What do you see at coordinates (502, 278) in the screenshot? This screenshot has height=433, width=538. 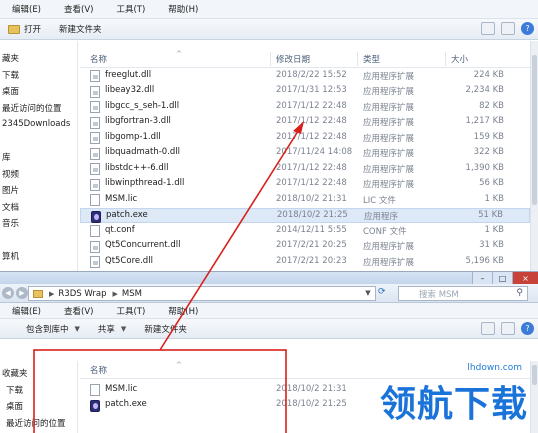 I see `maximize-icon: □` at bounding box center [502, 278].